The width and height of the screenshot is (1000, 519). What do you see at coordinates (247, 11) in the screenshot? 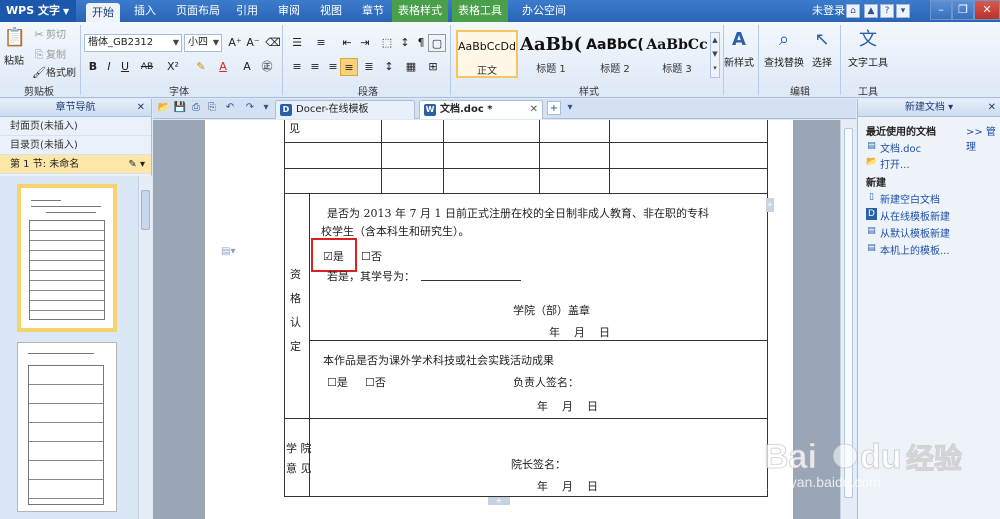
I see `tab-references: 引用` at bounding box center [247, 11].